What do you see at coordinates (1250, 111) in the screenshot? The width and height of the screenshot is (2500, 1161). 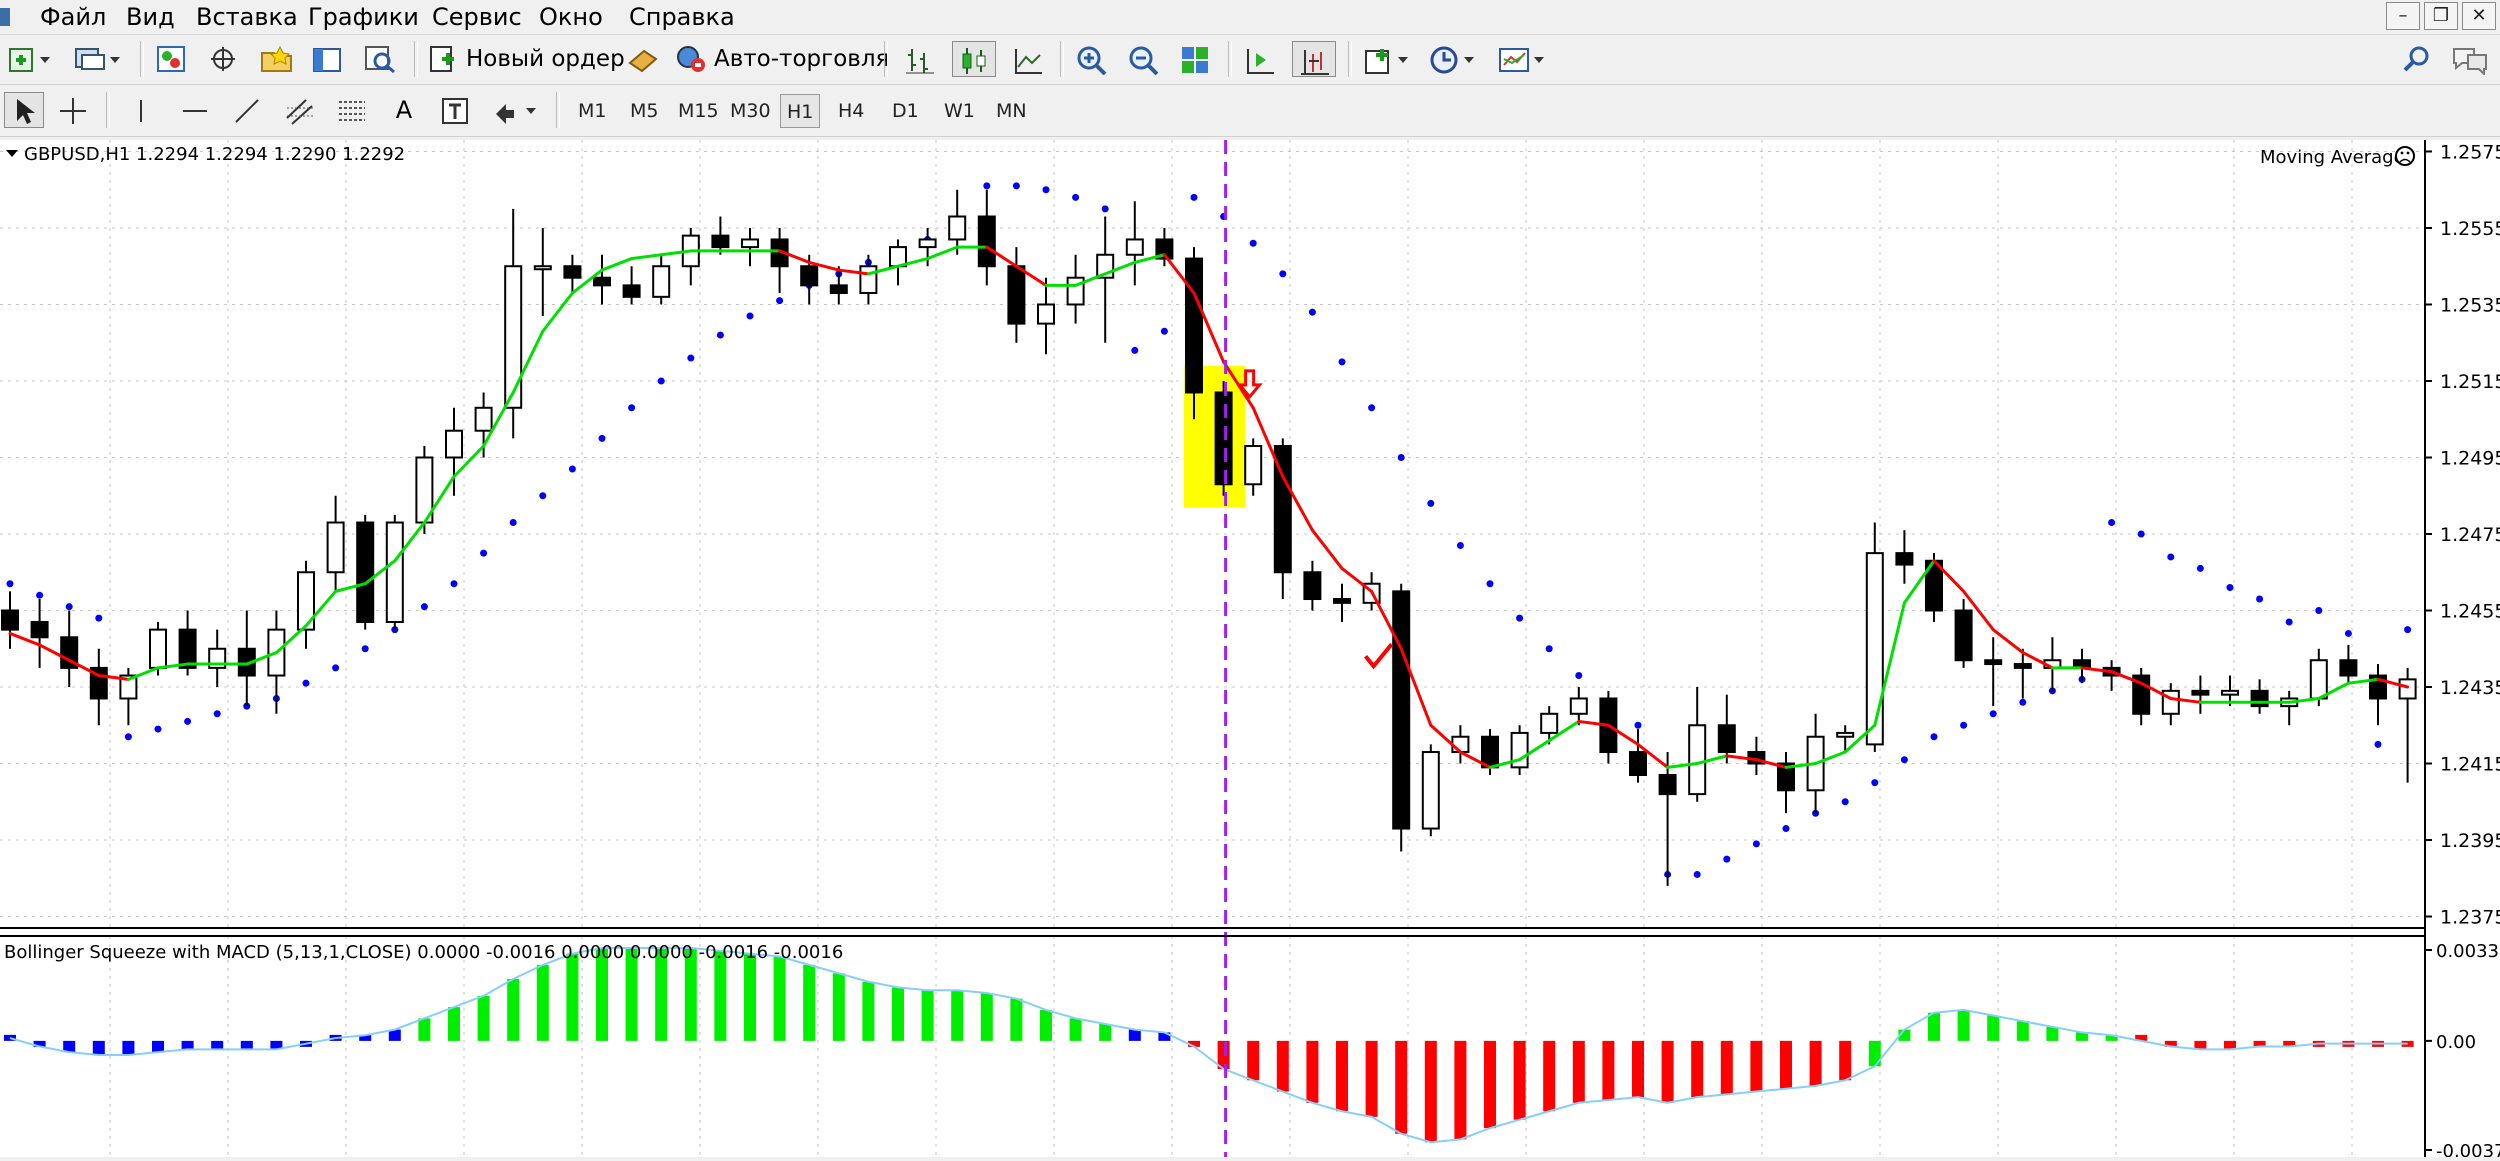 I see `drawing-toolbar: A M1 M5 M15 M30 H1 H4 D1 W1 MN` at bounding box center [1250, 111].